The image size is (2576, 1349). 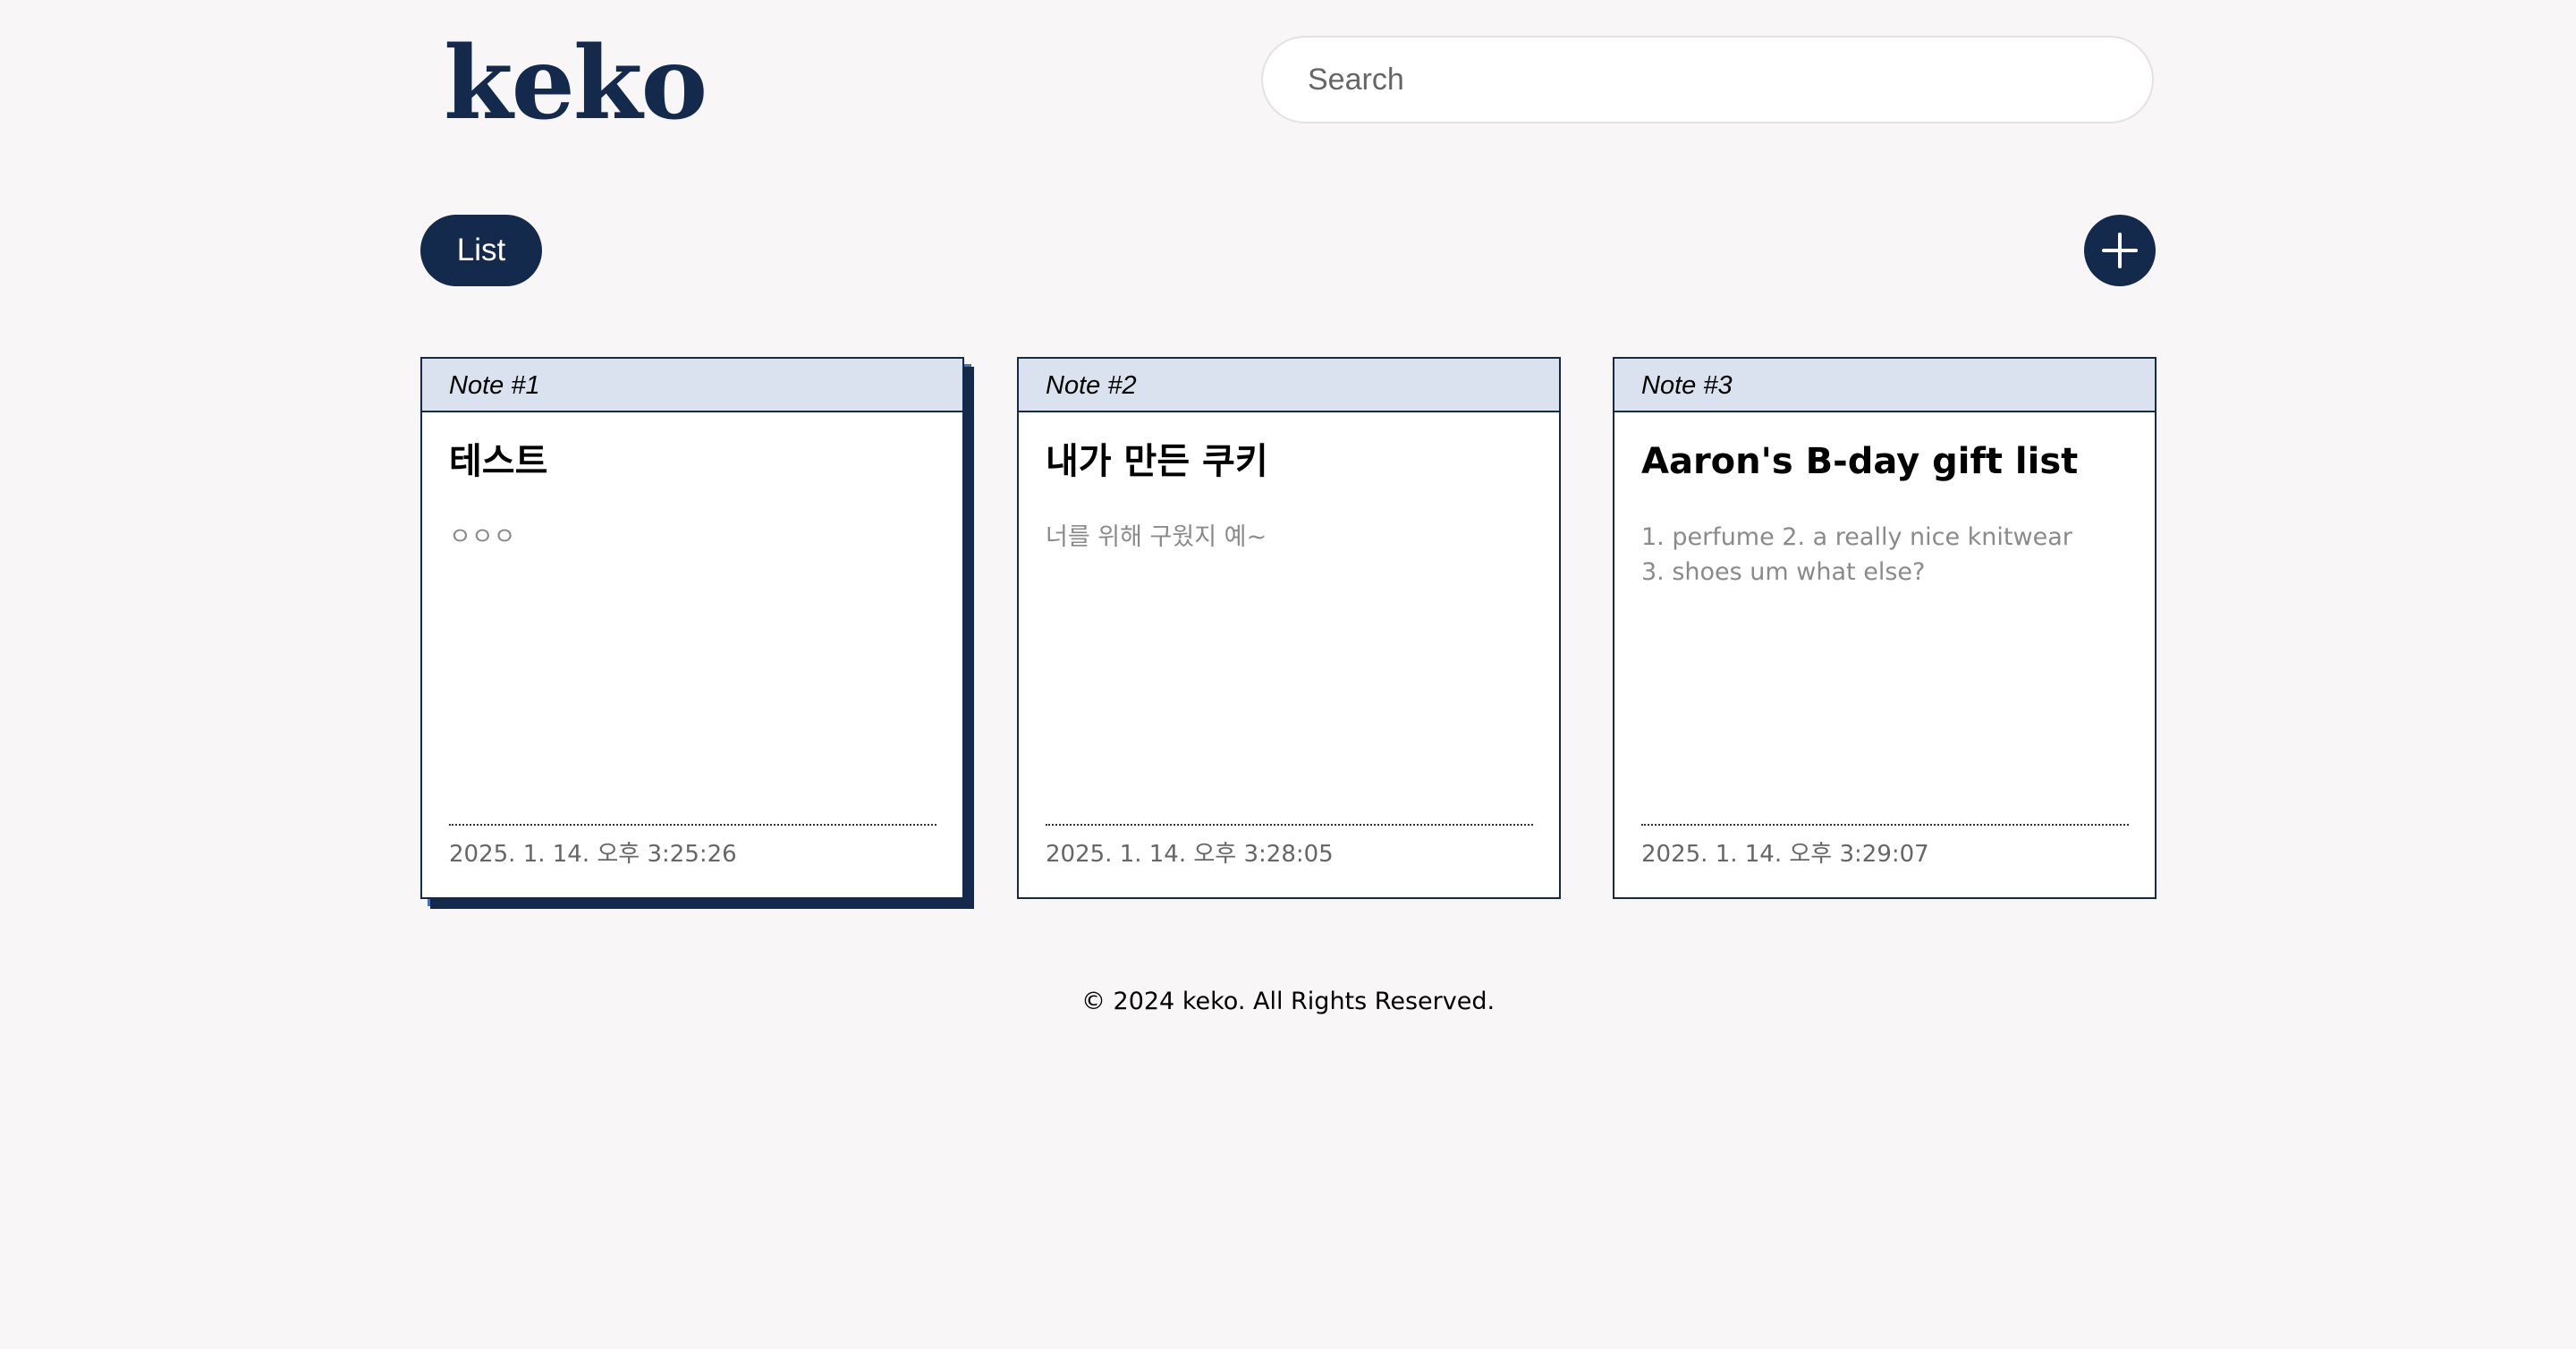 What do you see at coordinates (1289, 385) in the screenshot?
I see `note-label: Note #2` at bounding box center [1289, 385].